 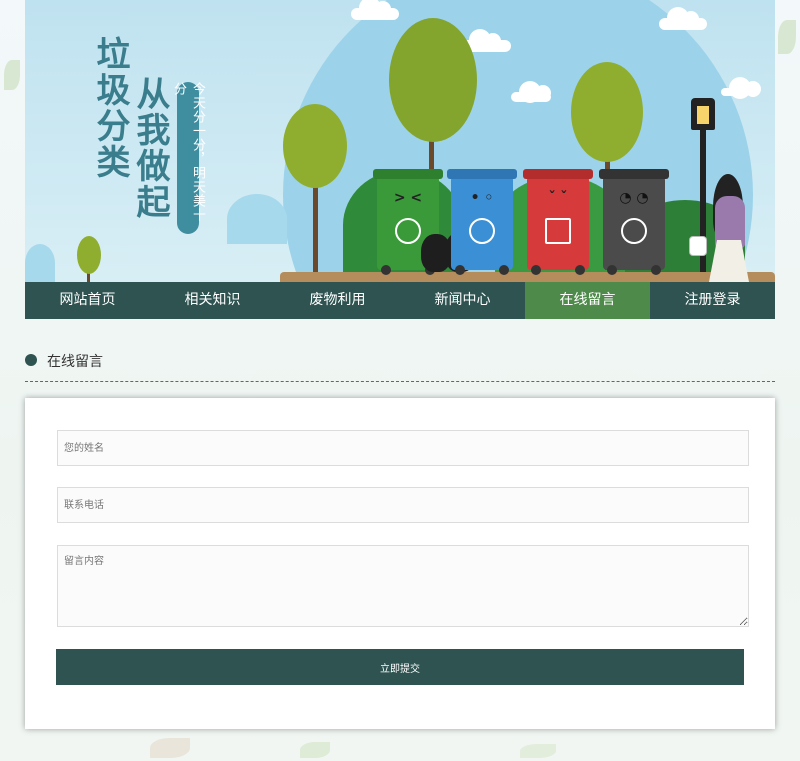 What do you see at coordinates (403, 586) in the screenshot?
I see `message-textarea` at bounding box center [403, 586].